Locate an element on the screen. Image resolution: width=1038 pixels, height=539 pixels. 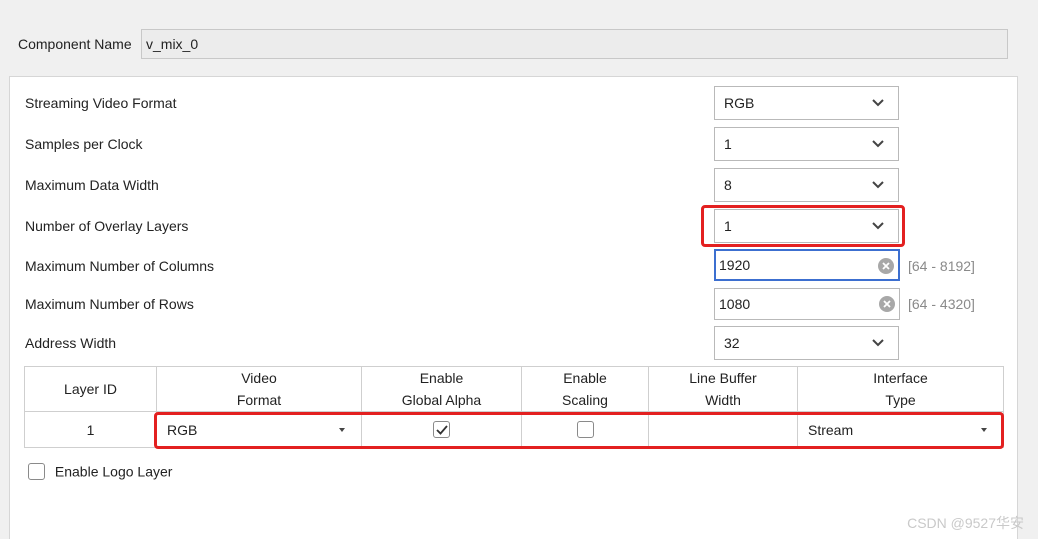
component-name-label: Component Name is located at coordinates (75, 44).